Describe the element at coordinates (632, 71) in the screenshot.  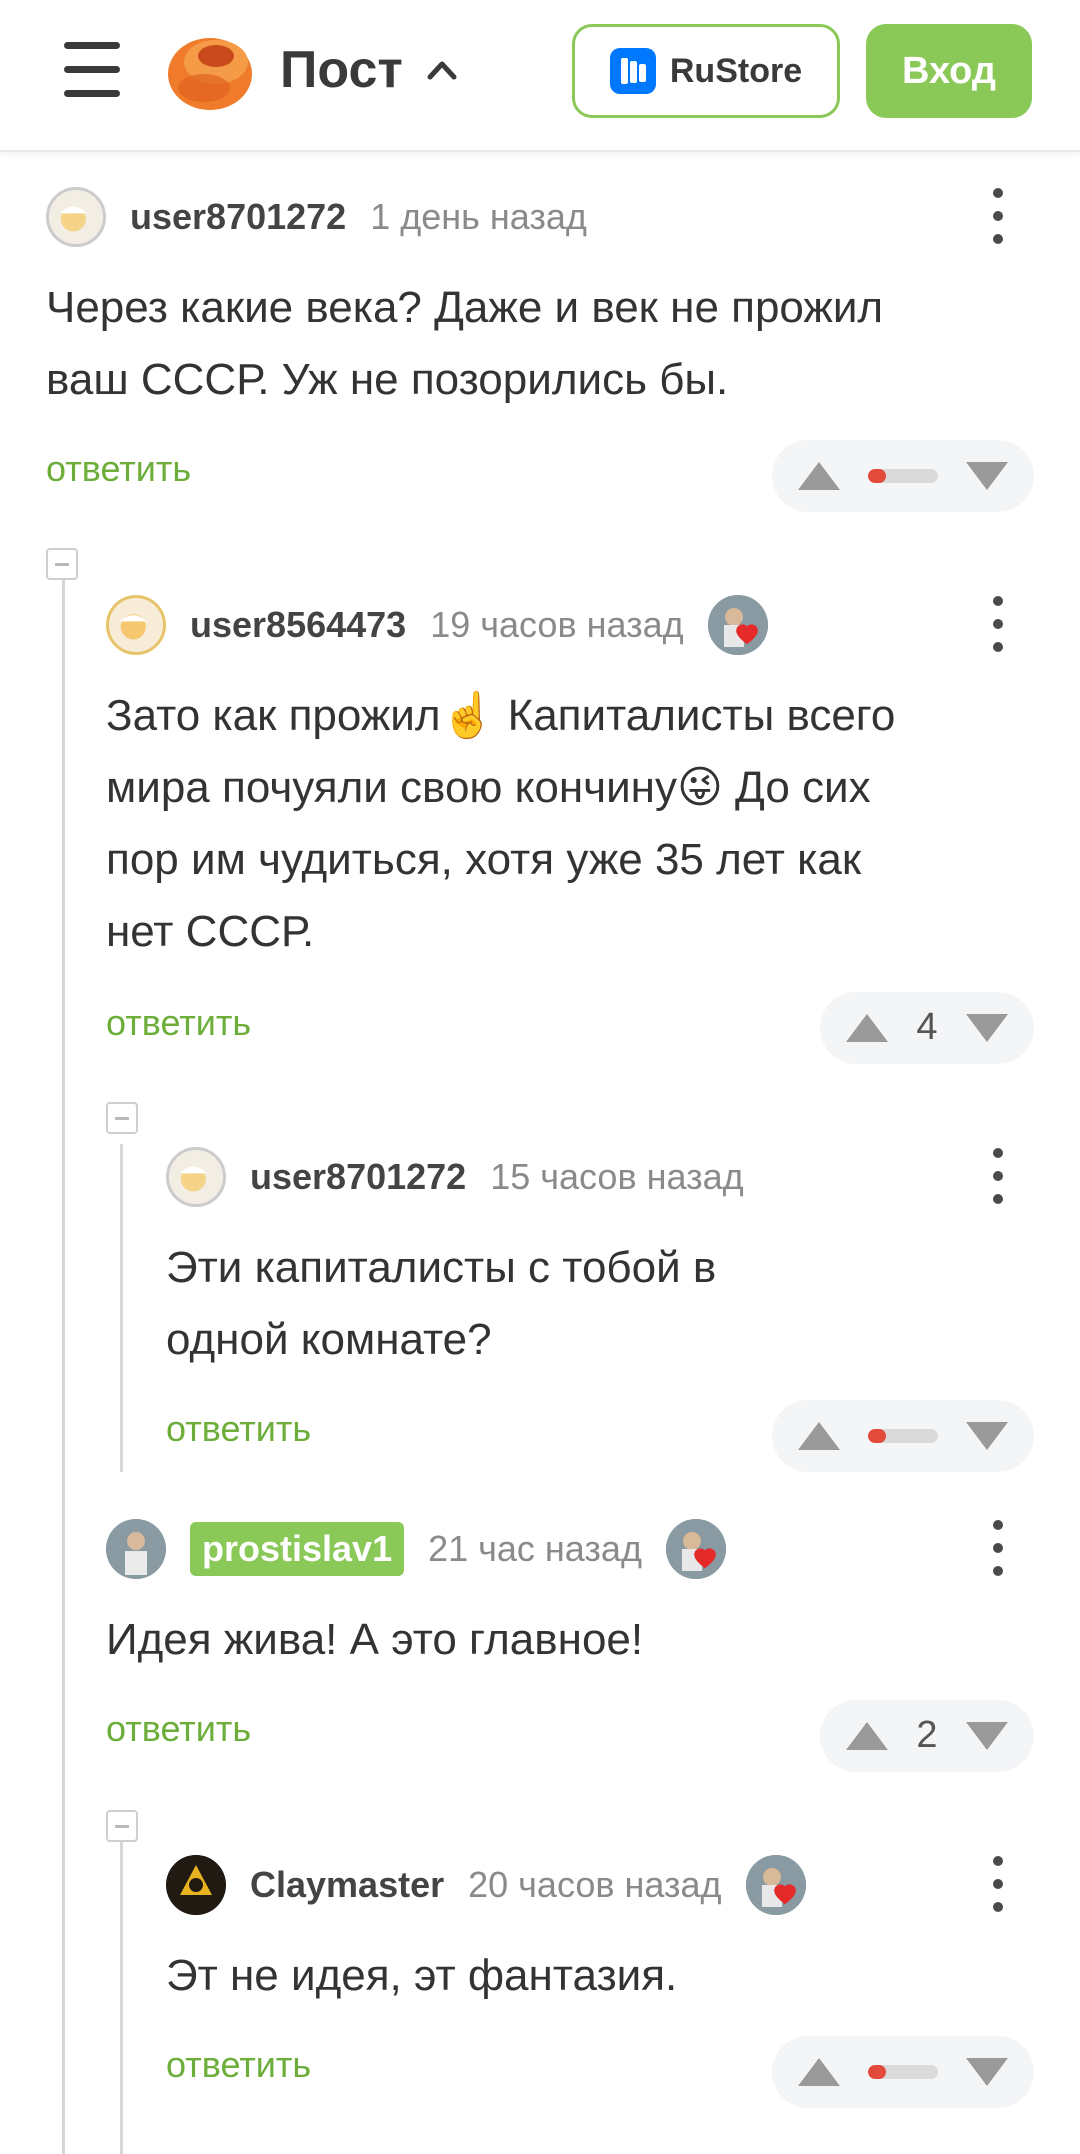
I see `rustore-icon` at that location.